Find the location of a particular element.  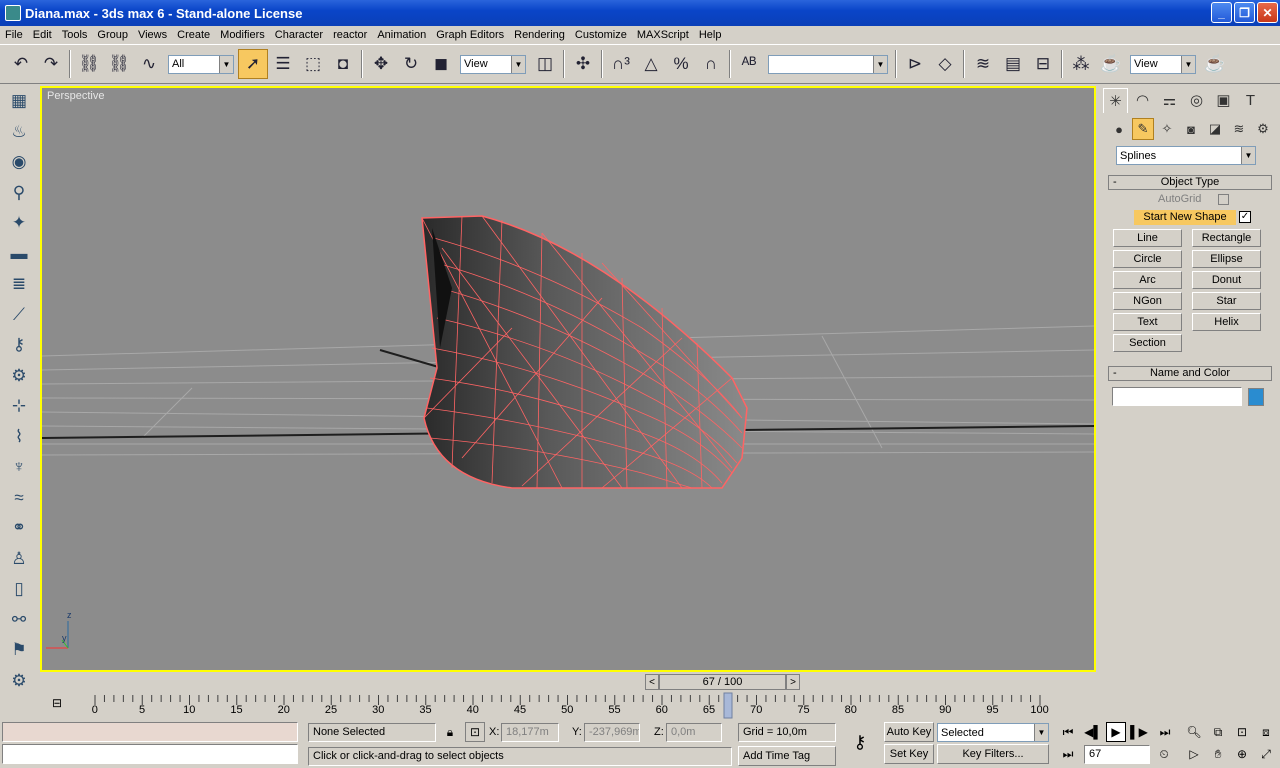

redo-icon: ↷ is located at coordinates (51, 64).